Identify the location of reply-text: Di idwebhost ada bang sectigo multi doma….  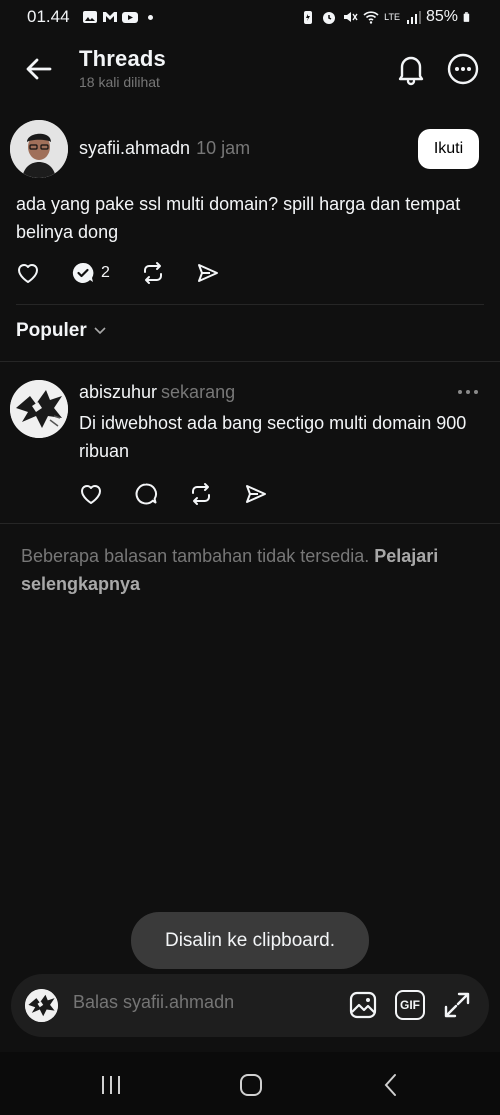
(273, 437).